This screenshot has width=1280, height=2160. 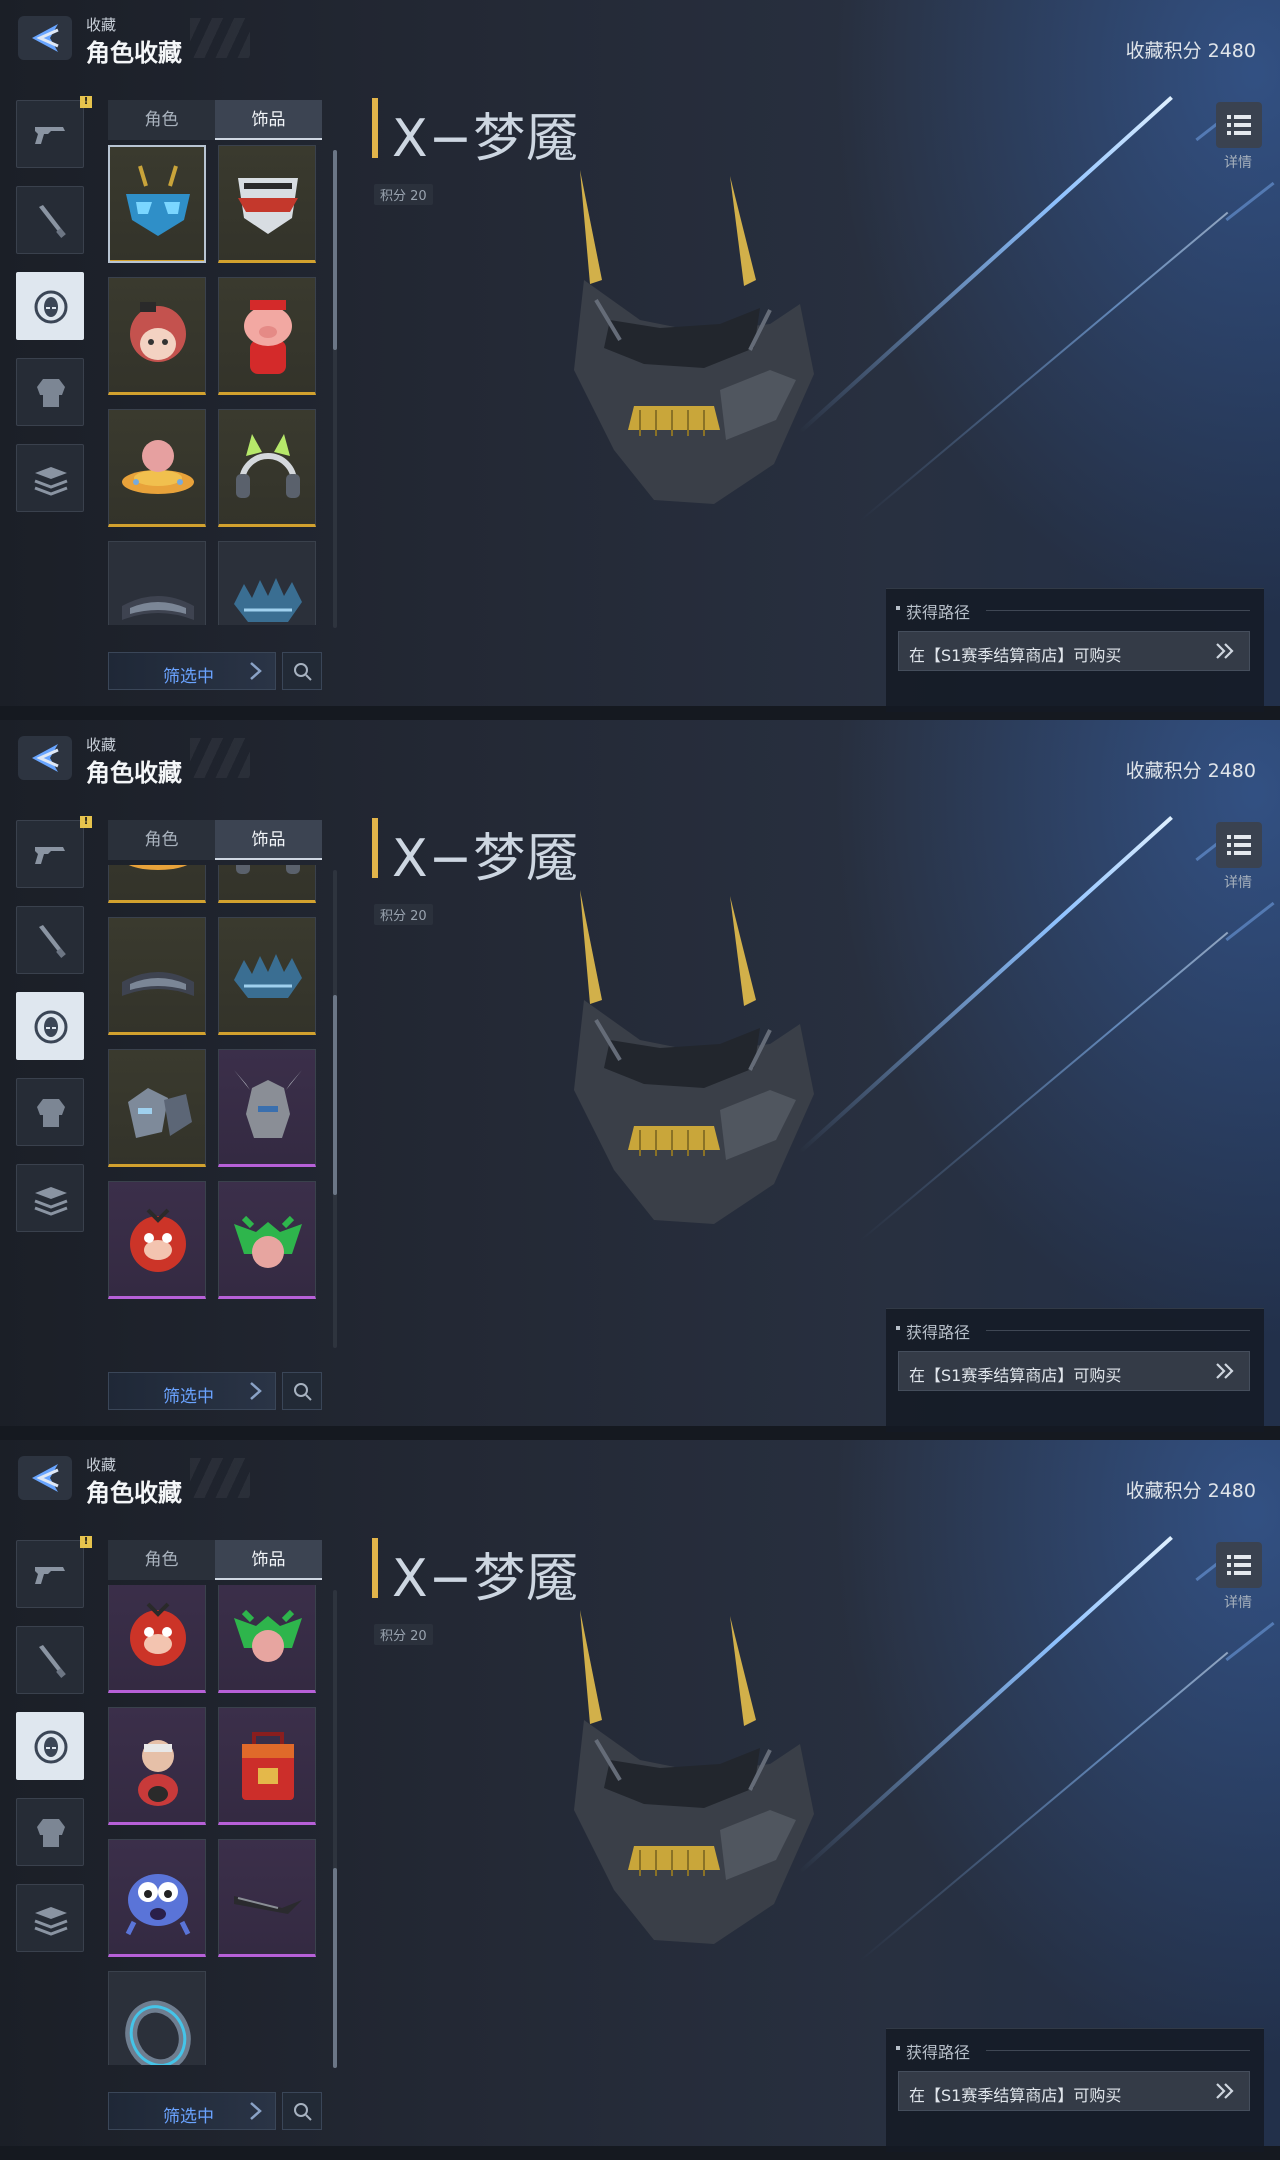 What do you see at coordinates (86, 102) in the screenshot?
I see `alert-badge: !` at bounding box center [86, 102].